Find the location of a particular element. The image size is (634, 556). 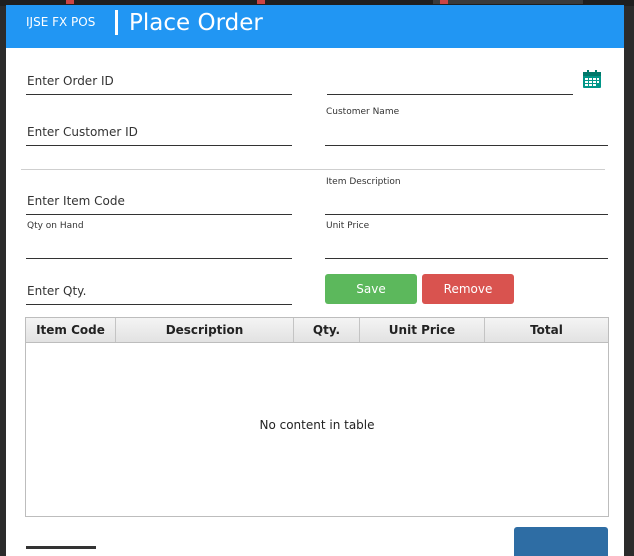

header-separator is located at coordinates (116, 22).